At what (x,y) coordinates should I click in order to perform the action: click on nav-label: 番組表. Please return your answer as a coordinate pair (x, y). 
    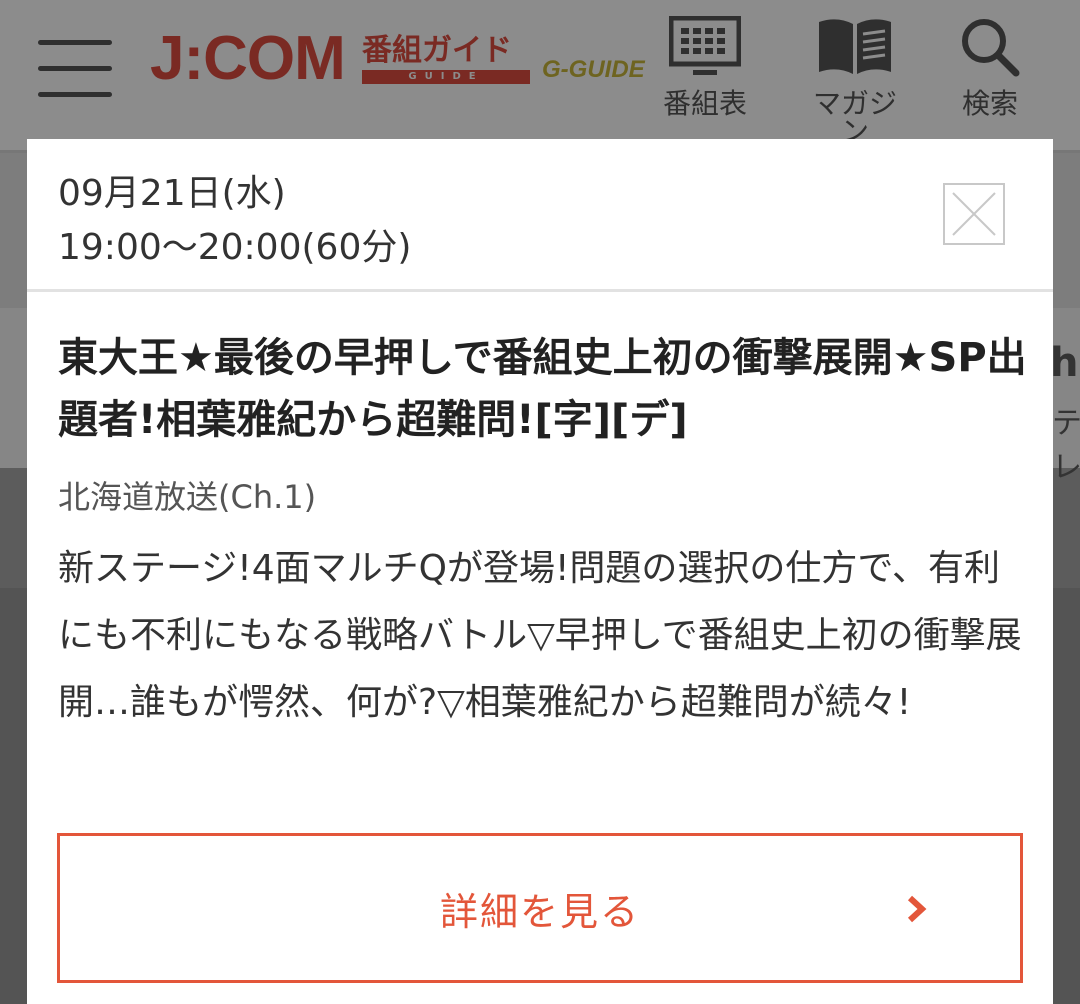
    Looking at the image, I should click on (704, 103).